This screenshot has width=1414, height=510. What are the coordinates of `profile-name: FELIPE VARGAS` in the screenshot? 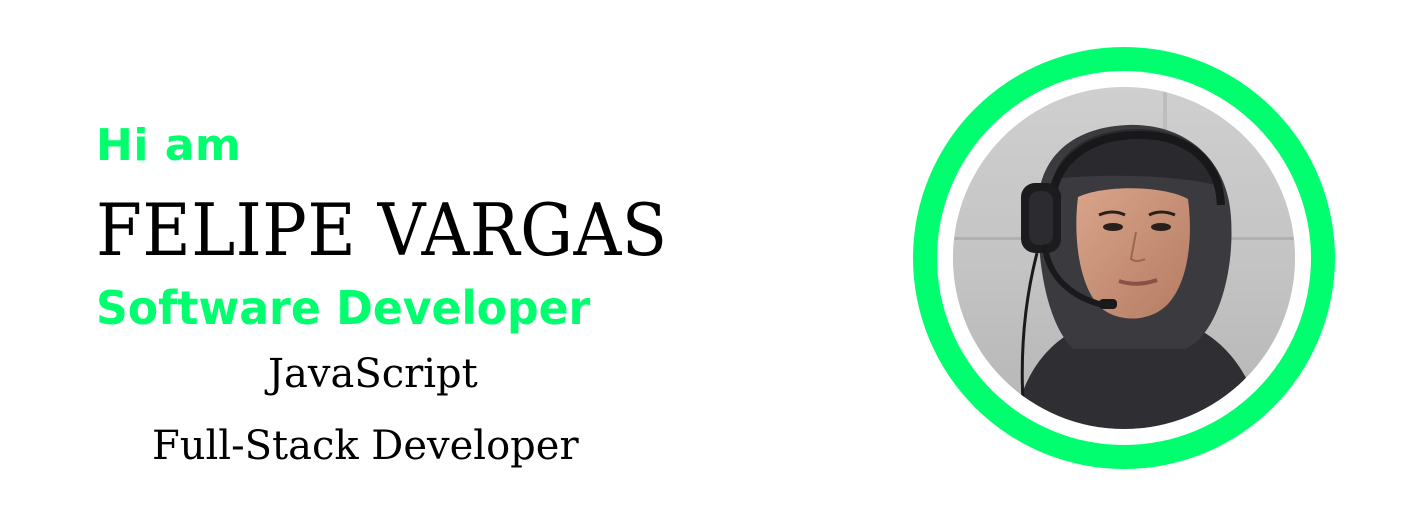 It's located at (382, 230).